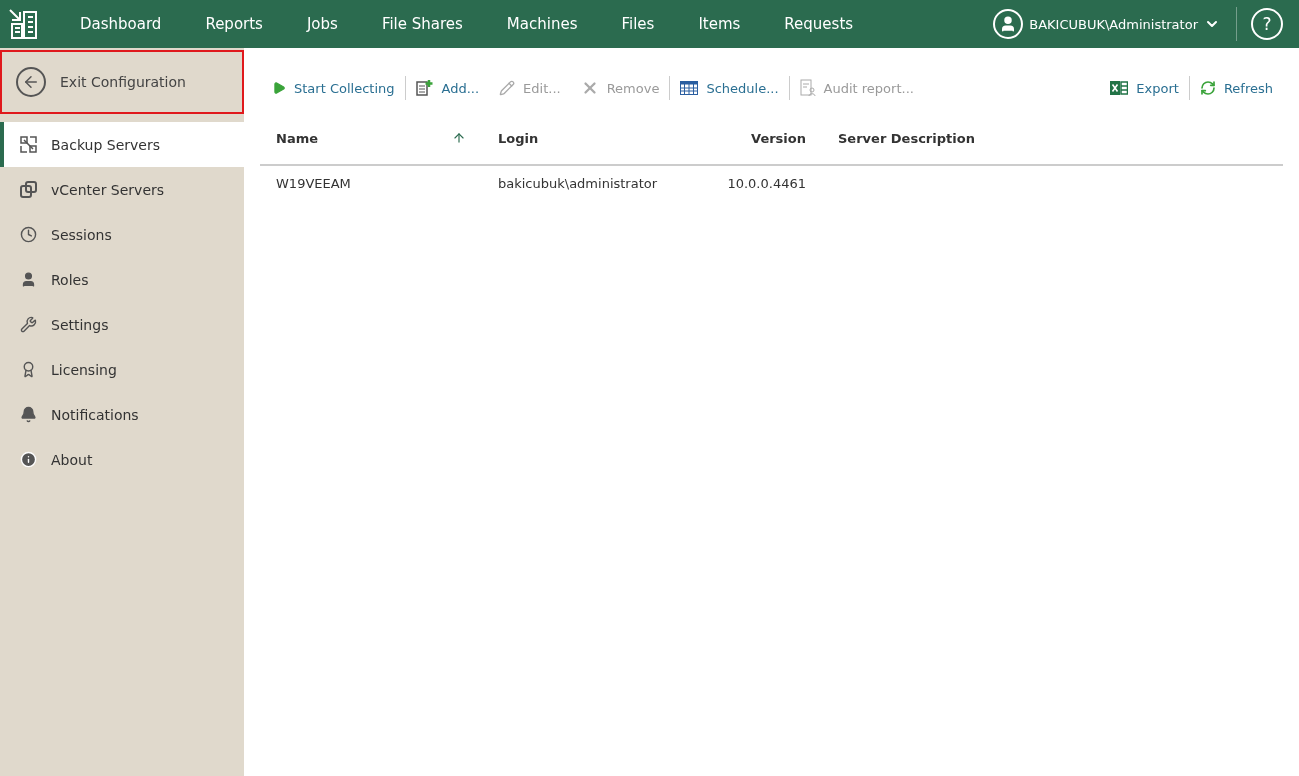  I want to click on info-icon, so click(28, 459).